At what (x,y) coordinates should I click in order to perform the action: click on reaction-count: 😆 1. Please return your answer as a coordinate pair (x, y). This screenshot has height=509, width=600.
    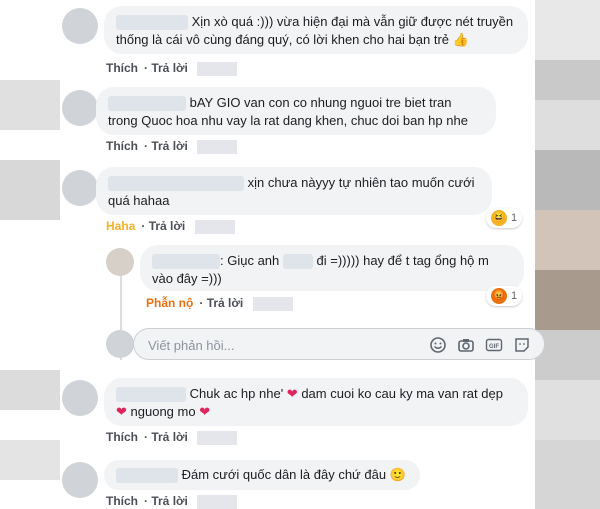
    Looking at the image, I should click on (504, 218).